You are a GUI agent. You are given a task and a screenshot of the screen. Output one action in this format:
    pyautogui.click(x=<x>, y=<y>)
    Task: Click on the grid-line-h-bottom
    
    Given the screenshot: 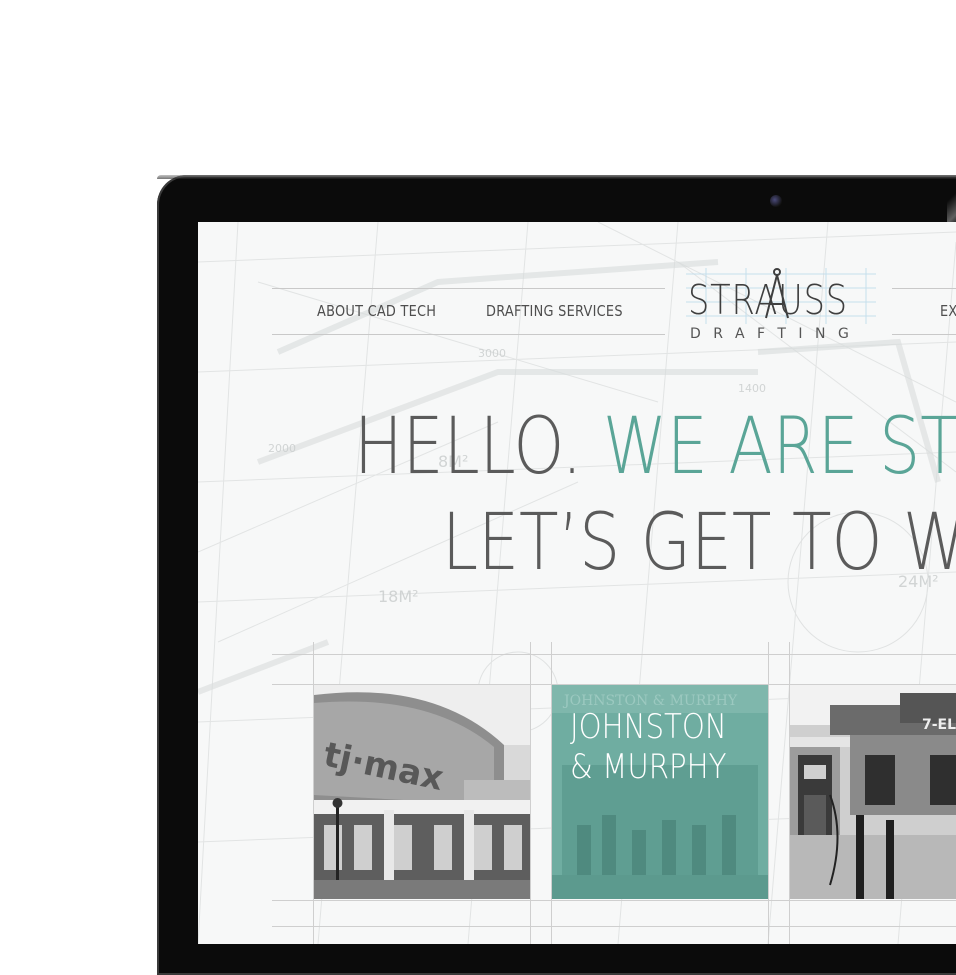 What is the action you would take?
    pyautogui.click(x=614, y=926)
    